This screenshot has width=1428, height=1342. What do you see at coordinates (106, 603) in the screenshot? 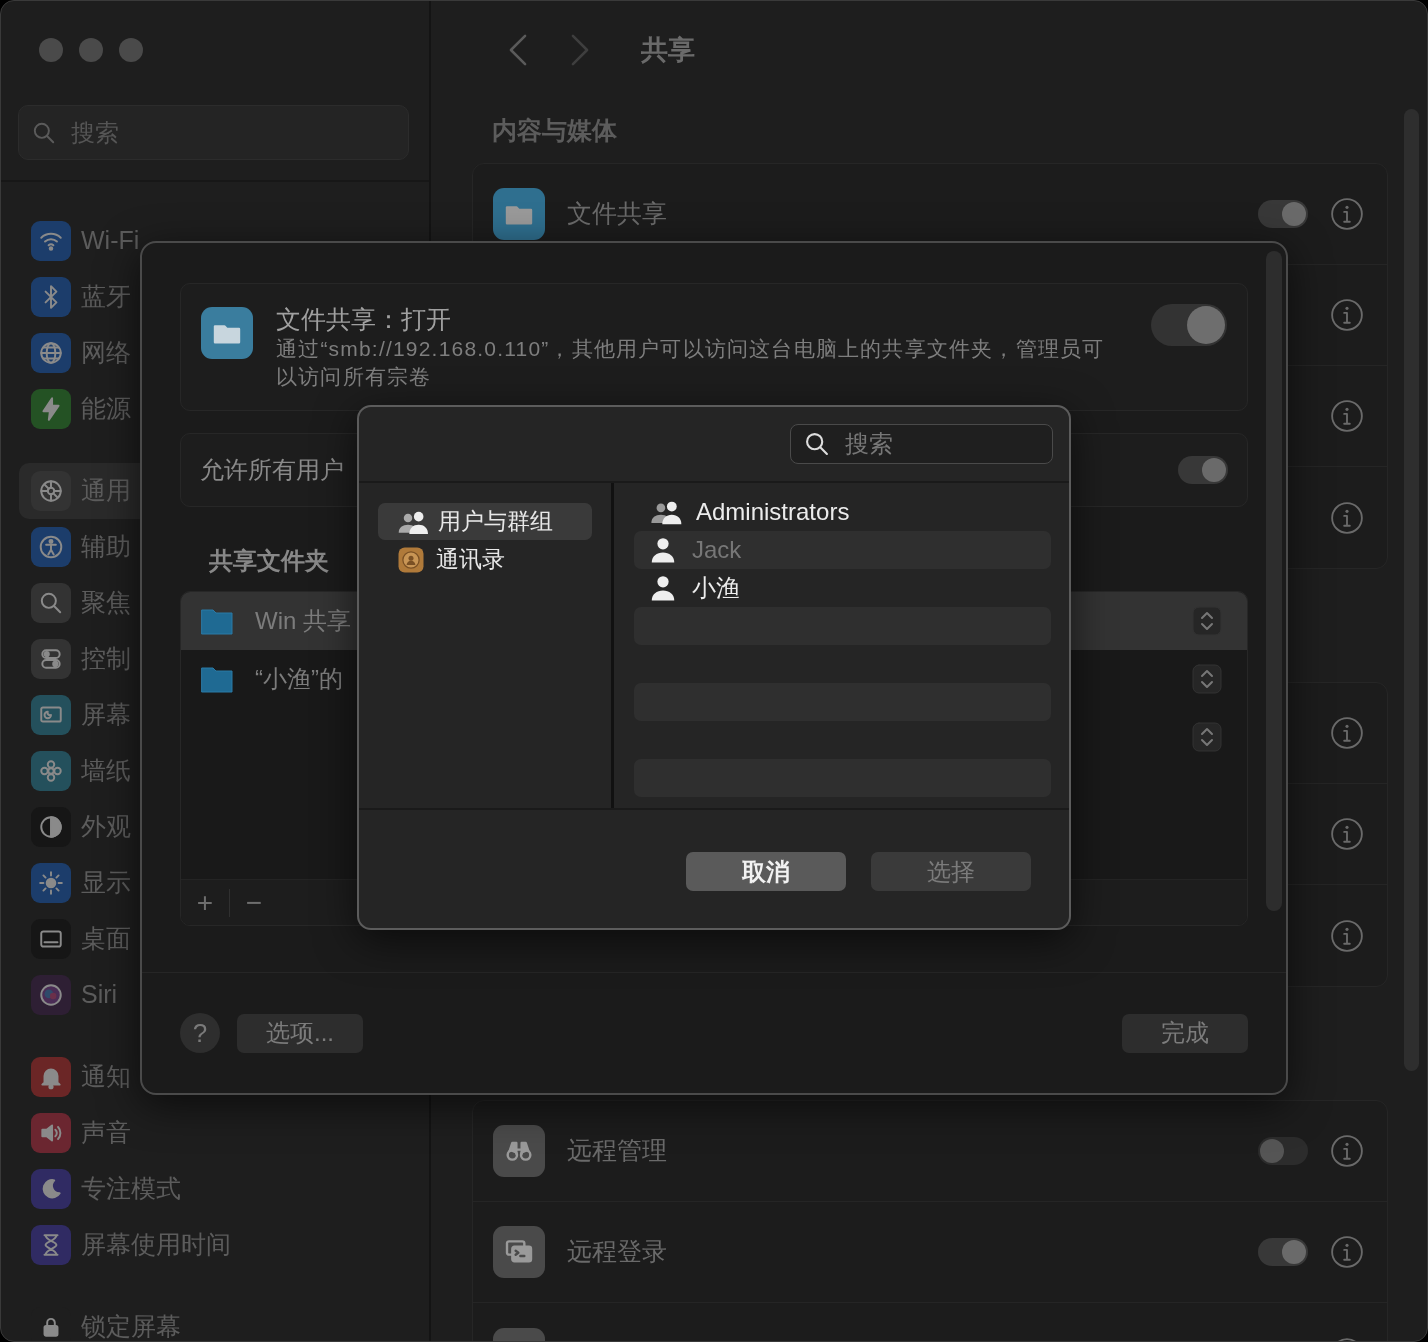
I see `sidebar-label: 聚焦` at bounding box center [106, 603].